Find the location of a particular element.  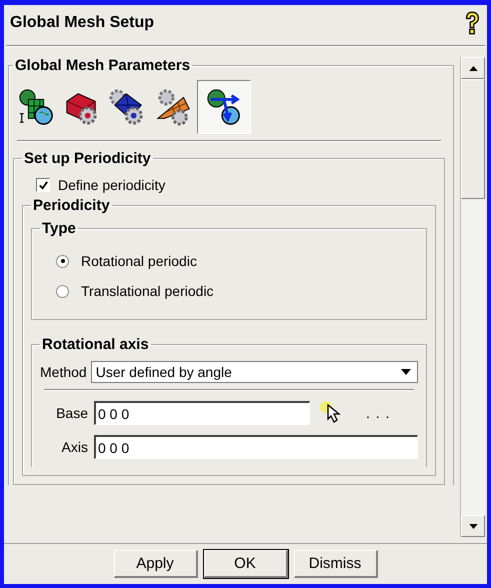

dialog-button: Dismiss is located at coordinates (336, 564).